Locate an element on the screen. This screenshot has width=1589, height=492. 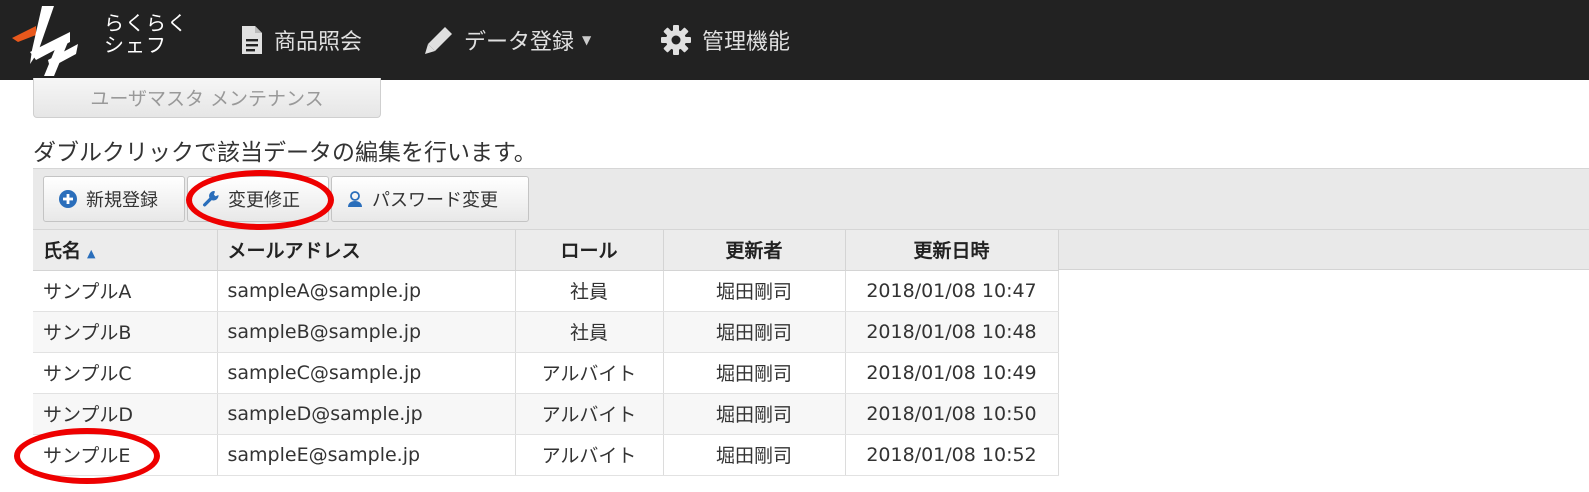
brand-line-1: らくらく is located at coordinates (146, 23).